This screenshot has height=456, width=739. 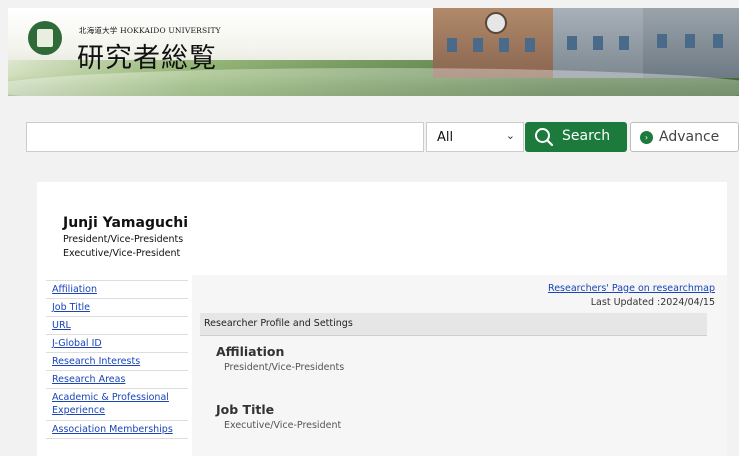 What do you see at coordinates (283, 425) in the screenshot?
I see `job-title-value: Executive/Vice-President` at bounding box center [283, 425].